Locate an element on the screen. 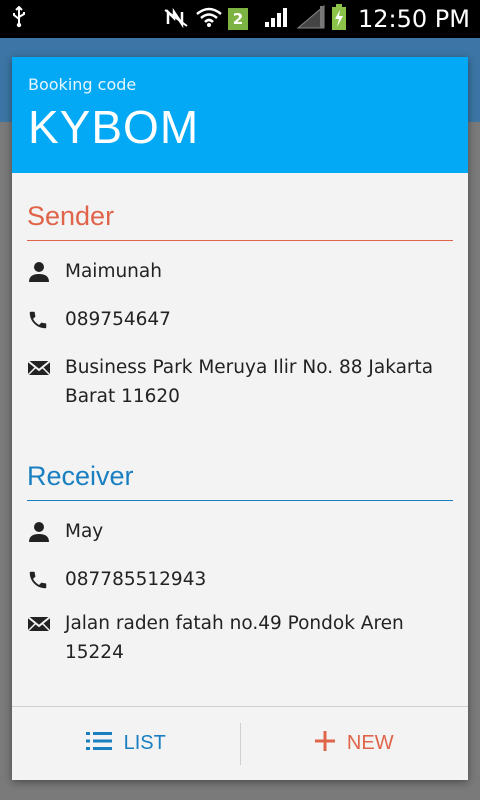 This screenshot has height=800, width=480. status-time: 12:50 PM is located at coordinates (414, 19).